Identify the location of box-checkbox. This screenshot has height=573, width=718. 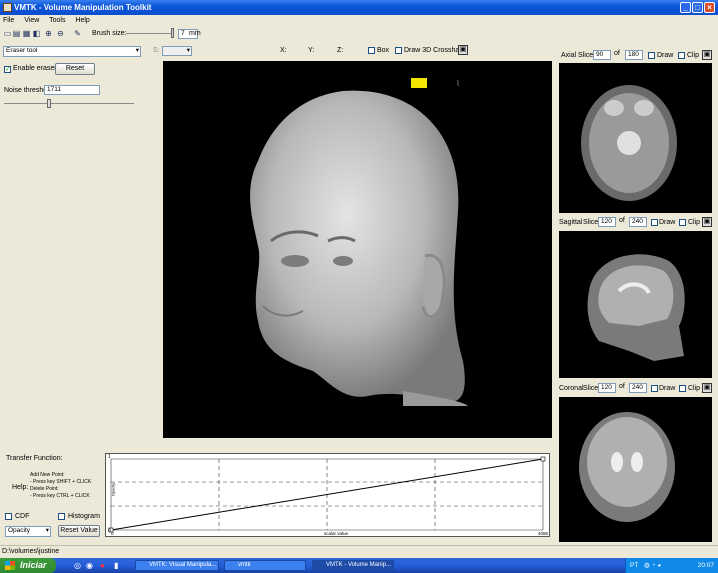
(371, 50).